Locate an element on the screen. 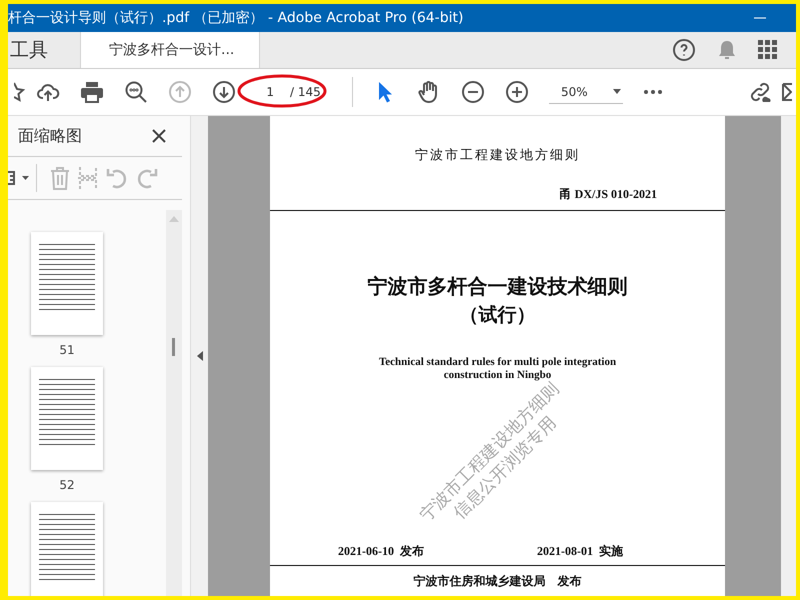 This screenshot has width=800, height=600. apps-grid-icon is located at coordinates (768, 50).